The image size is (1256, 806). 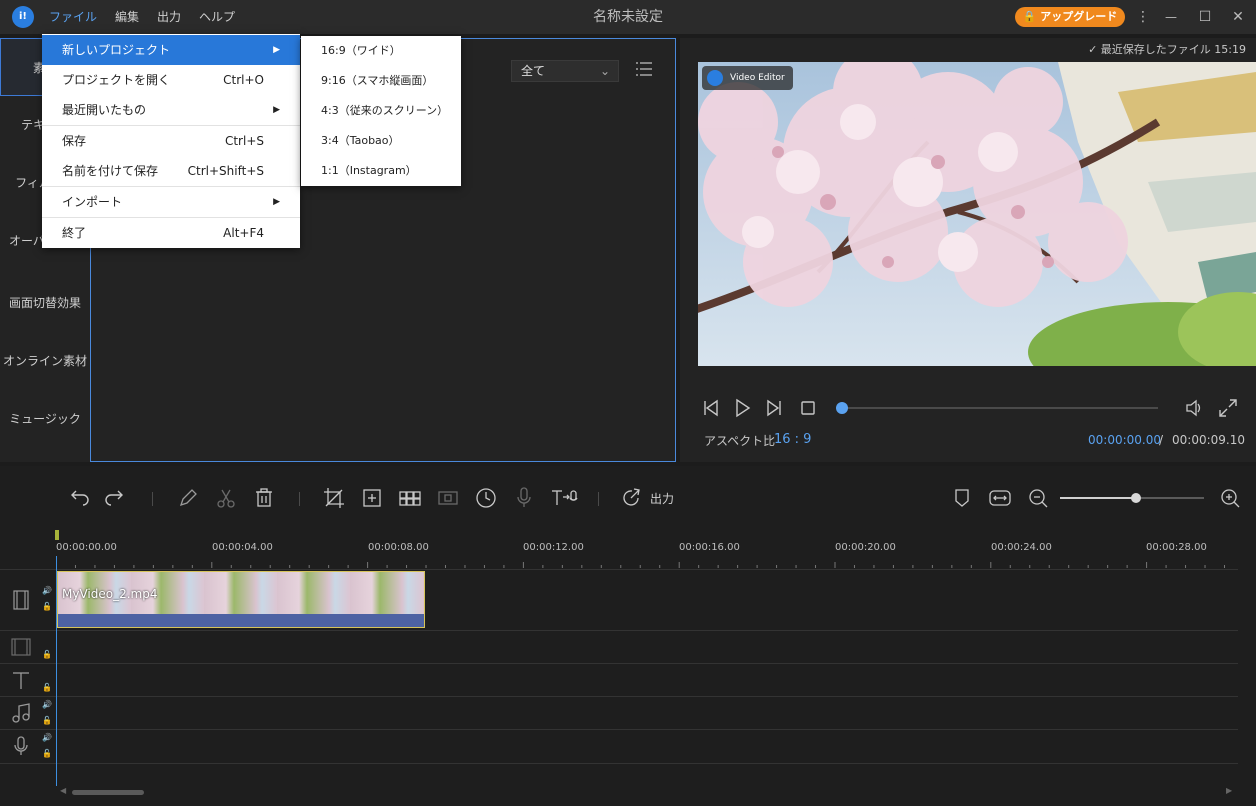 I want to click on marker-icon, so click(x=962, y=498).